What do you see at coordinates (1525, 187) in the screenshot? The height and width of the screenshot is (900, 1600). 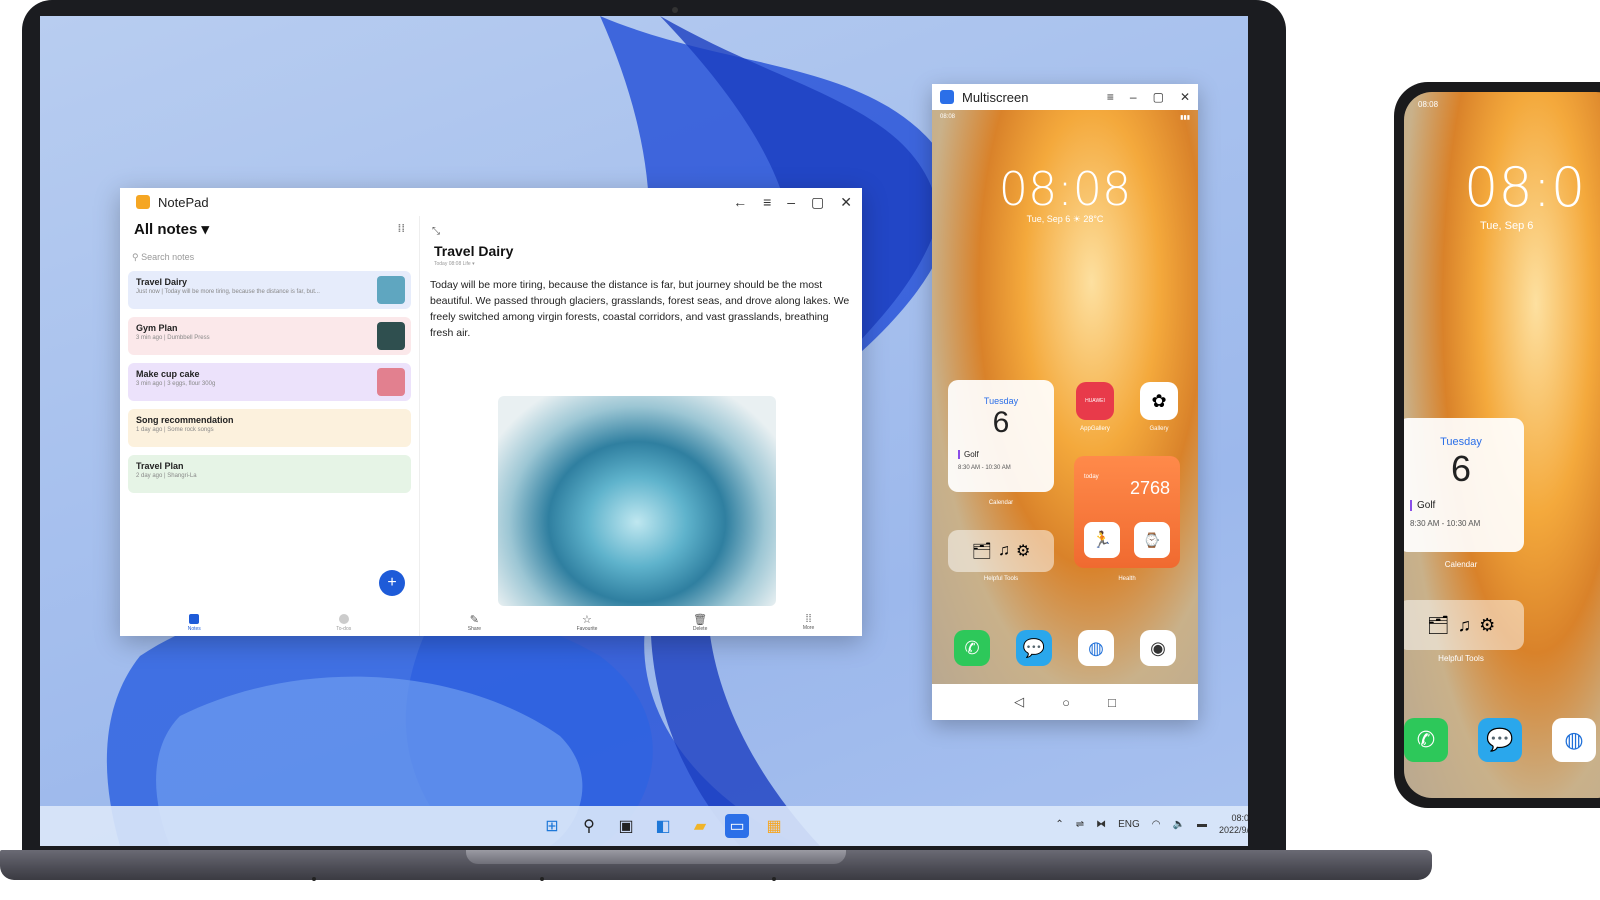 I see `phone-clock: 08:0` at bounding box center [1525, 187].